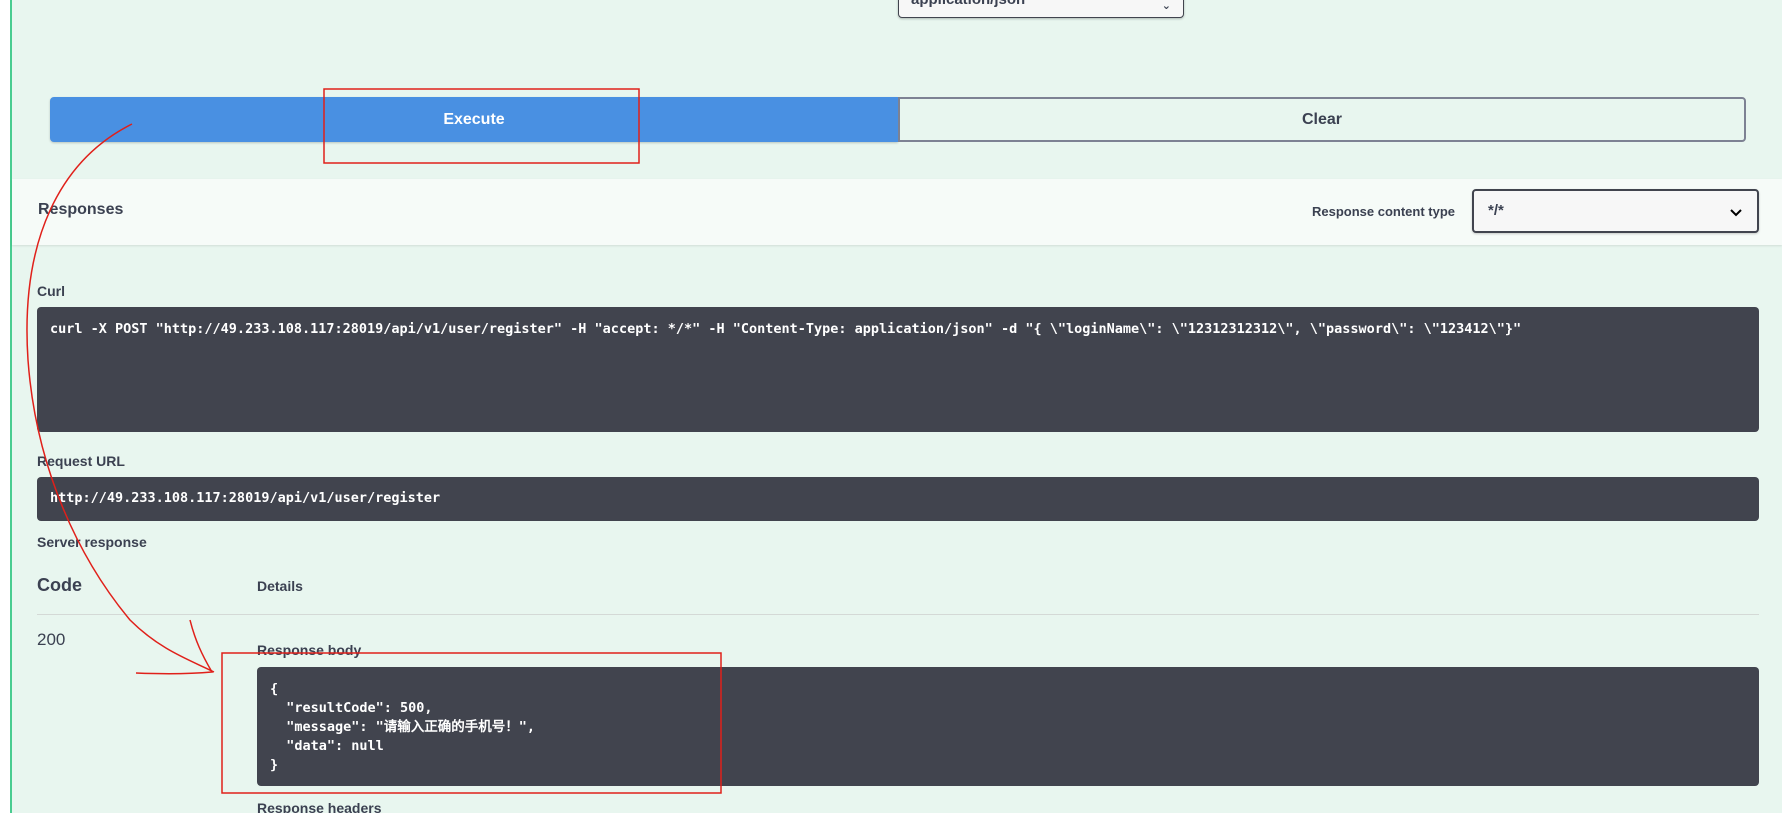 The width and height of the screenshot is (1782, 813). Describe the element at coordinates (1496, 210) in the screenshot. I see `response-content-type-value: */*` at that location.